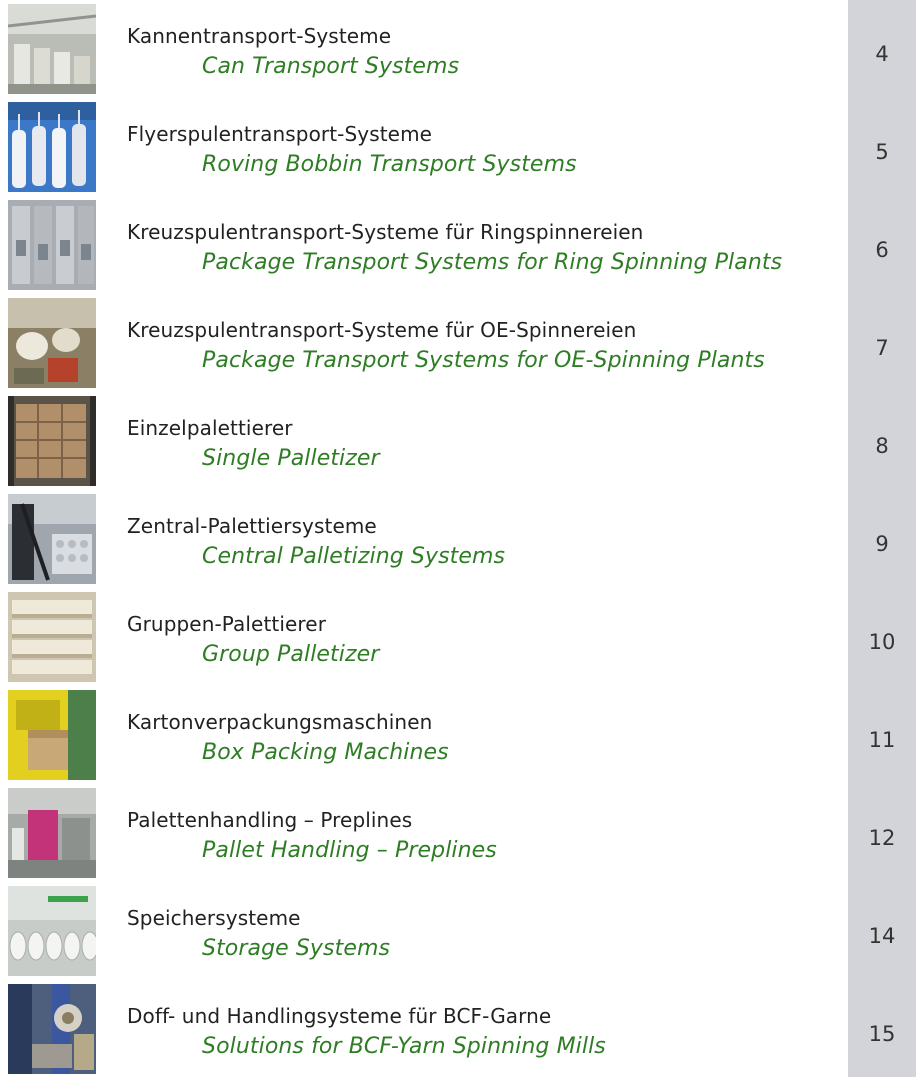 This screenshot has width=916, height=1077. Describe the element at coordinates (458, 636) in the screenshot. I see `toc-entry-group-palletizer: Gruppen-Palettierer Group Palletizer 10` at that location.